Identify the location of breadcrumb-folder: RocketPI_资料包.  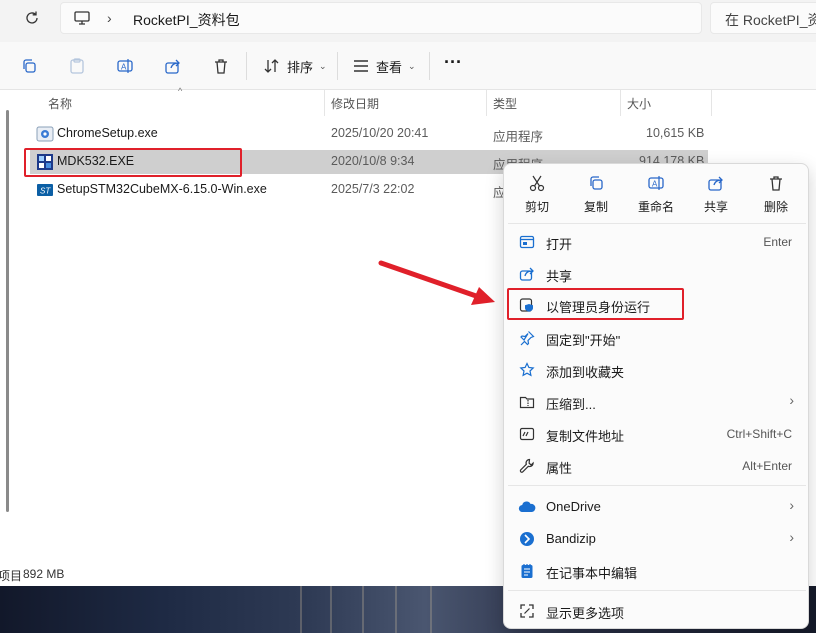
(186, 20).